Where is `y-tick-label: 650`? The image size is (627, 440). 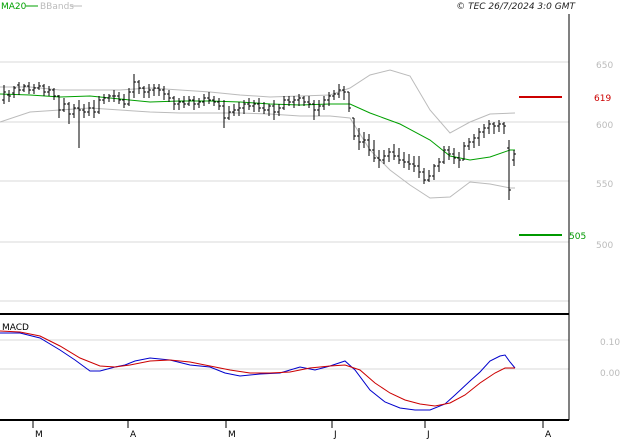 y-tick-label: 650 is located at coordinates (604, 66).